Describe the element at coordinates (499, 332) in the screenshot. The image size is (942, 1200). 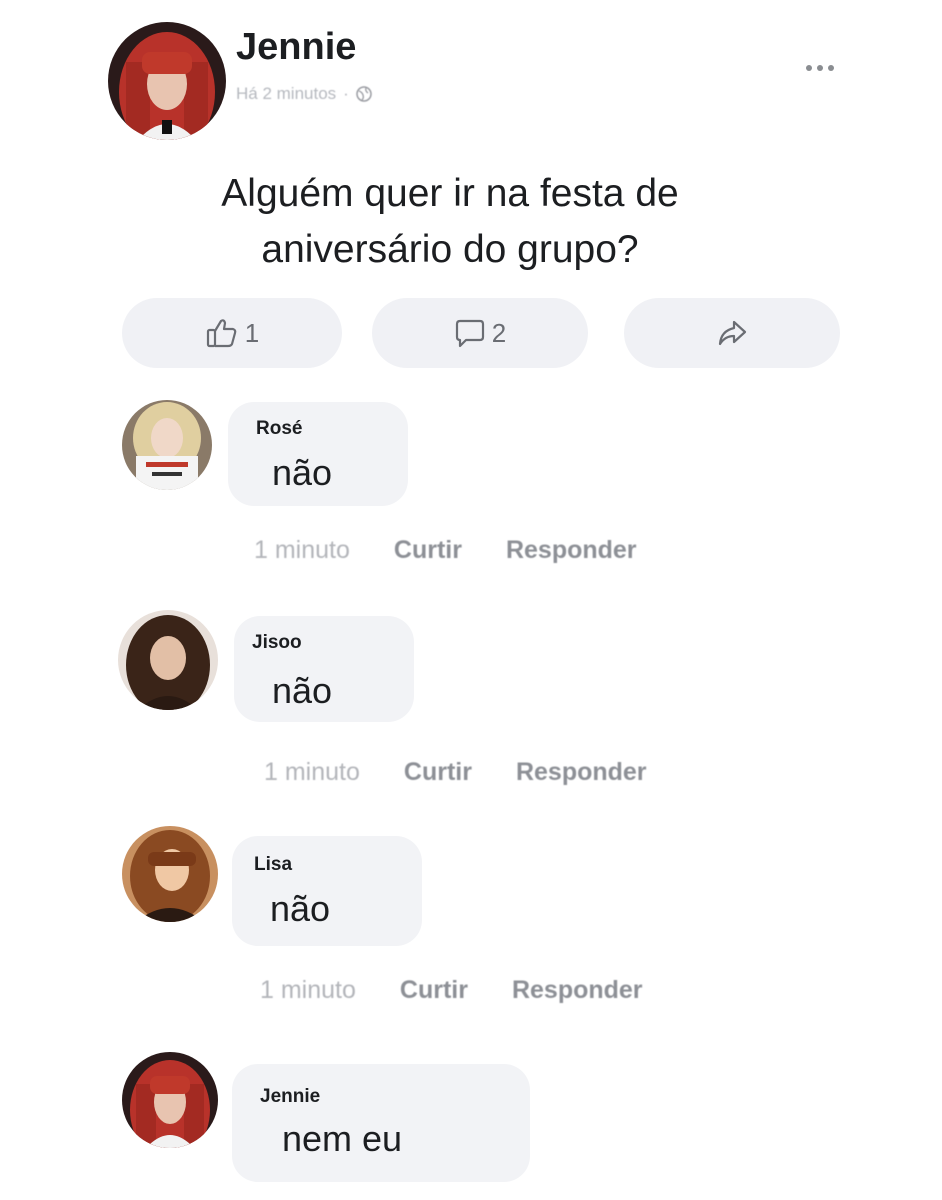
I see `comment-count: 2` at that location.